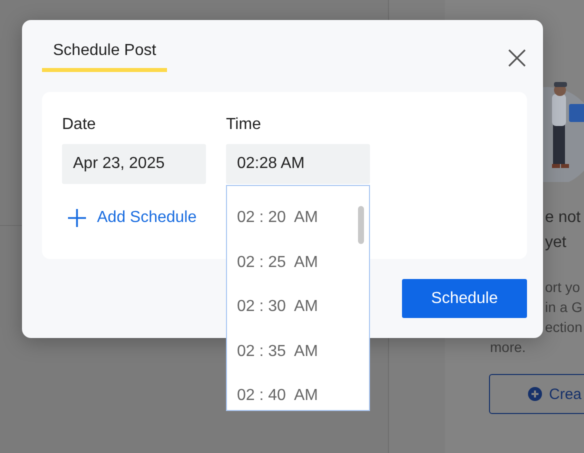 The height and width of the screenshot is (453, 584). Describe the element at coordinates (508, 347) in the screenshot. I see `empty-state-text: more.` at that location.